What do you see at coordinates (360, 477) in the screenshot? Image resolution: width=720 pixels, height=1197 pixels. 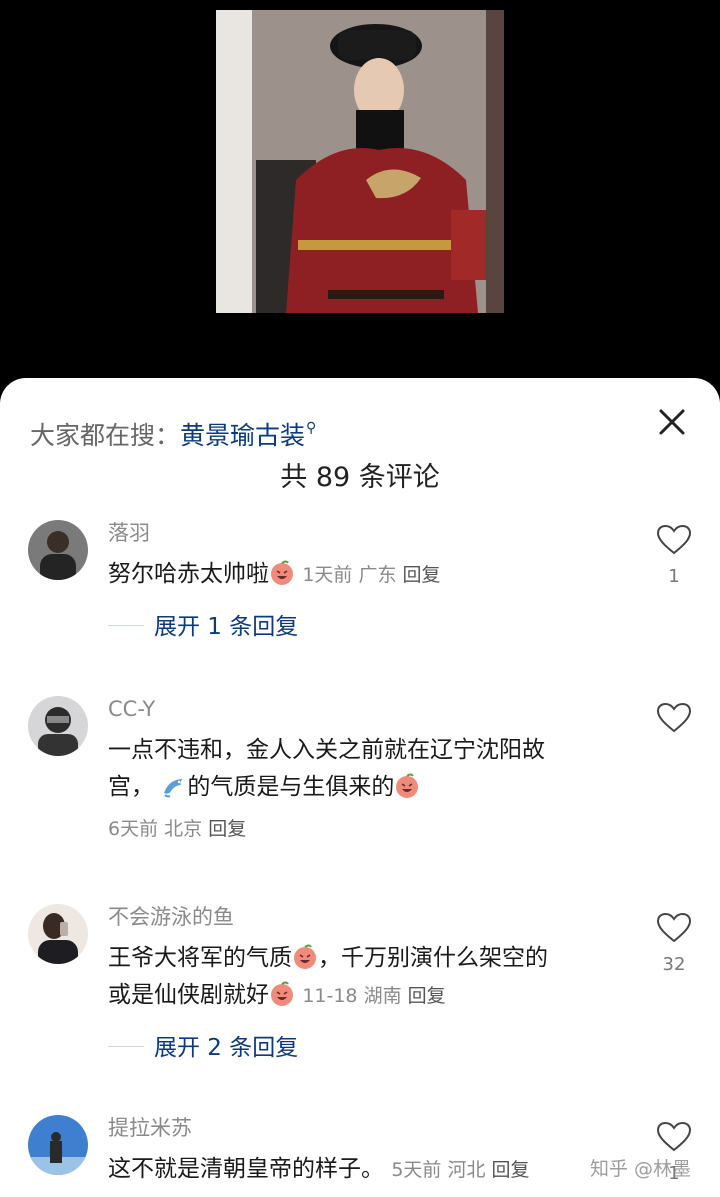 I see `comment-count-title: 共 89 条评论` at bounding box center [360, 477].